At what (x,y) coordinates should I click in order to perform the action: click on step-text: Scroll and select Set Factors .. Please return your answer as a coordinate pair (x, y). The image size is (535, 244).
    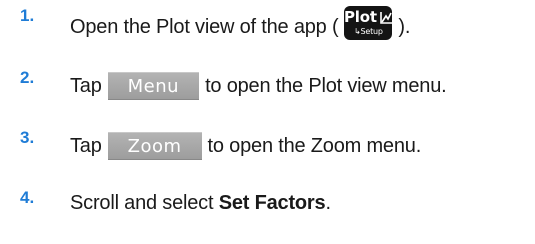
    Looking at the image, I should click on (200, 203).